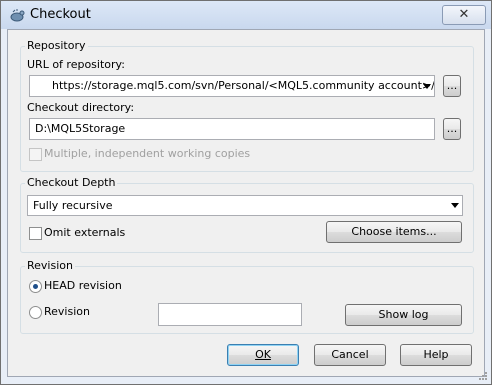 This screenshot has height=385, width=492. I want to click on revision-input, so click(230, 314).